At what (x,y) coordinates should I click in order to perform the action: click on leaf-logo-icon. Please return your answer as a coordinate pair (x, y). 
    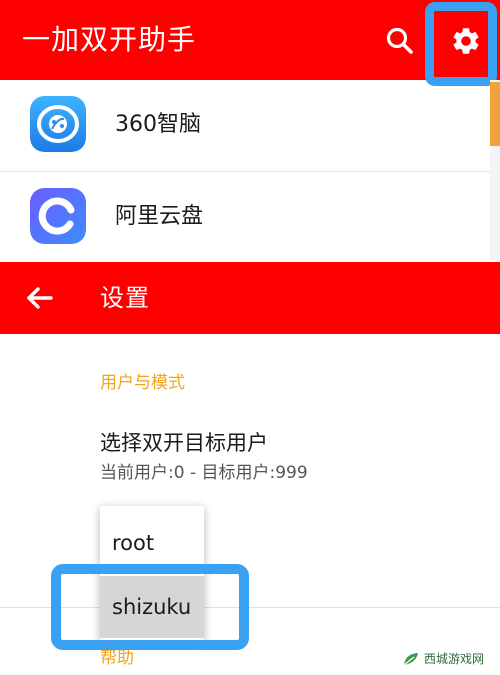
    Looking at the image, I should click on (410, 659).